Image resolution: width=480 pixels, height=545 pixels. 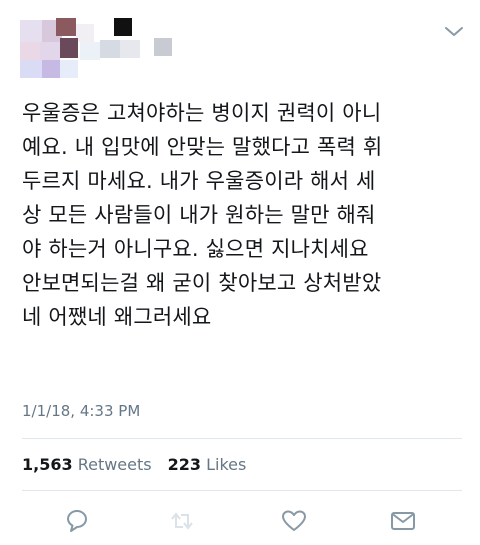 What do you see at coordinates (403, 521) in the screenshot?
I see `message-icon` at bounding box center [403, 521].